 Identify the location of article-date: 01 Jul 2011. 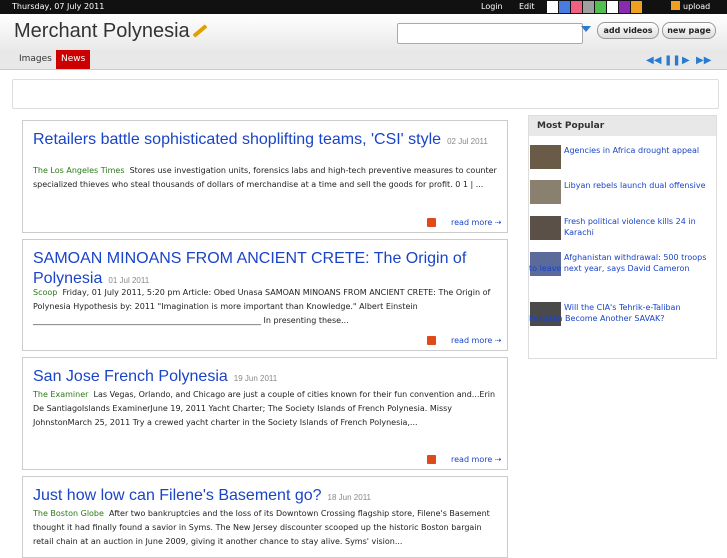
(129, 280).